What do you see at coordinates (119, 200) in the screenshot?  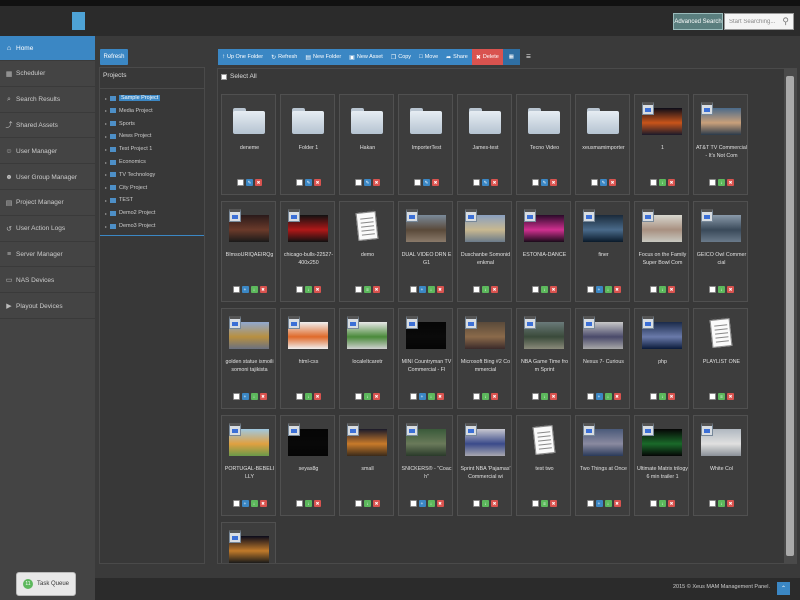 I see `project-tree-item: ▸ TEST` at bounding box center [119, 200].